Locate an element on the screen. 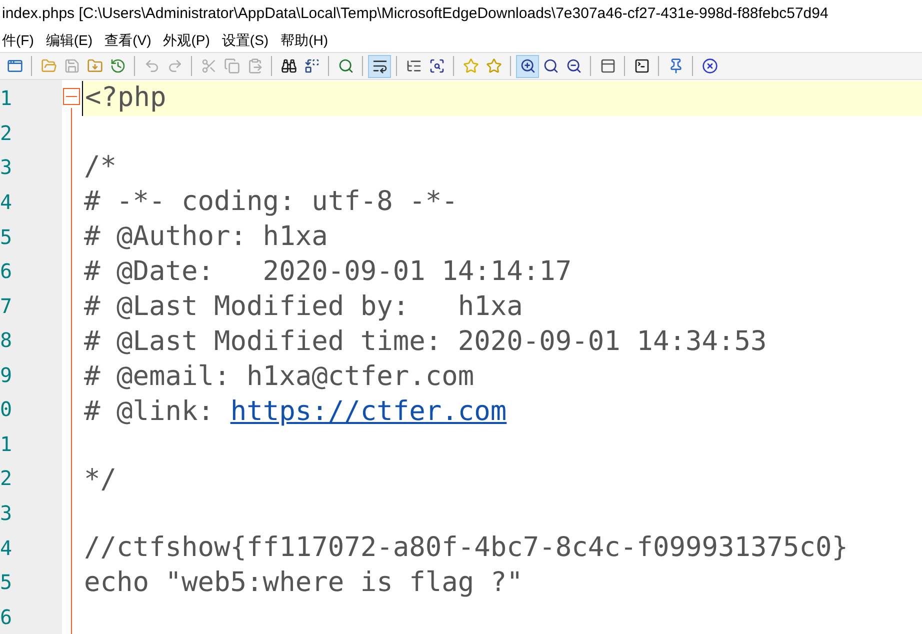 The width and height of the screenshot is (922, 634). code-line: # @Author: h1xa is located at coordinates (206, 237).